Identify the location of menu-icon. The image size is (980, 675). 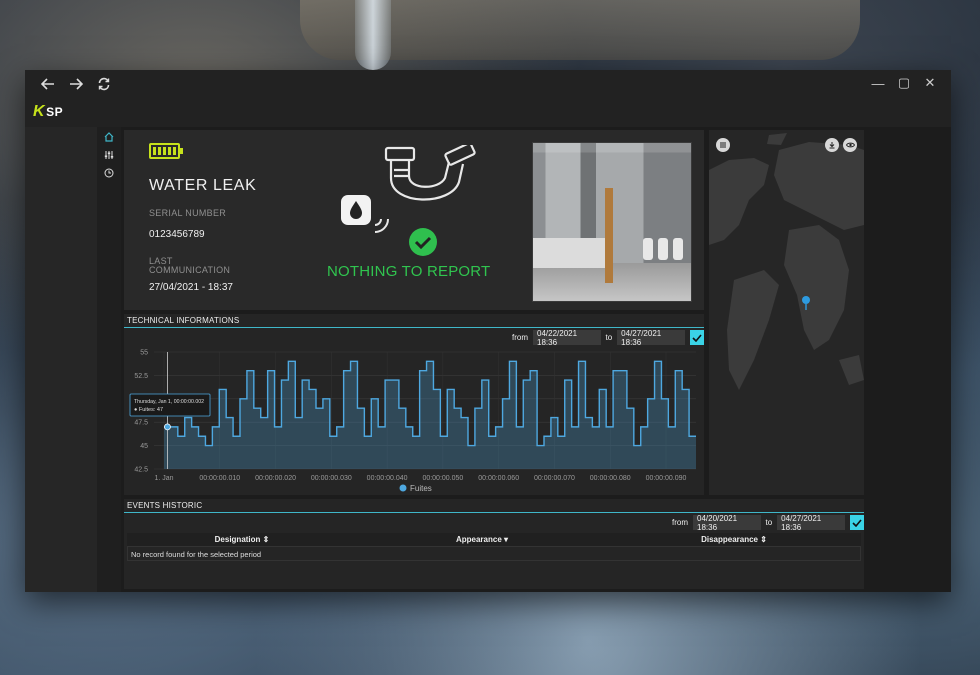
(723, 145).